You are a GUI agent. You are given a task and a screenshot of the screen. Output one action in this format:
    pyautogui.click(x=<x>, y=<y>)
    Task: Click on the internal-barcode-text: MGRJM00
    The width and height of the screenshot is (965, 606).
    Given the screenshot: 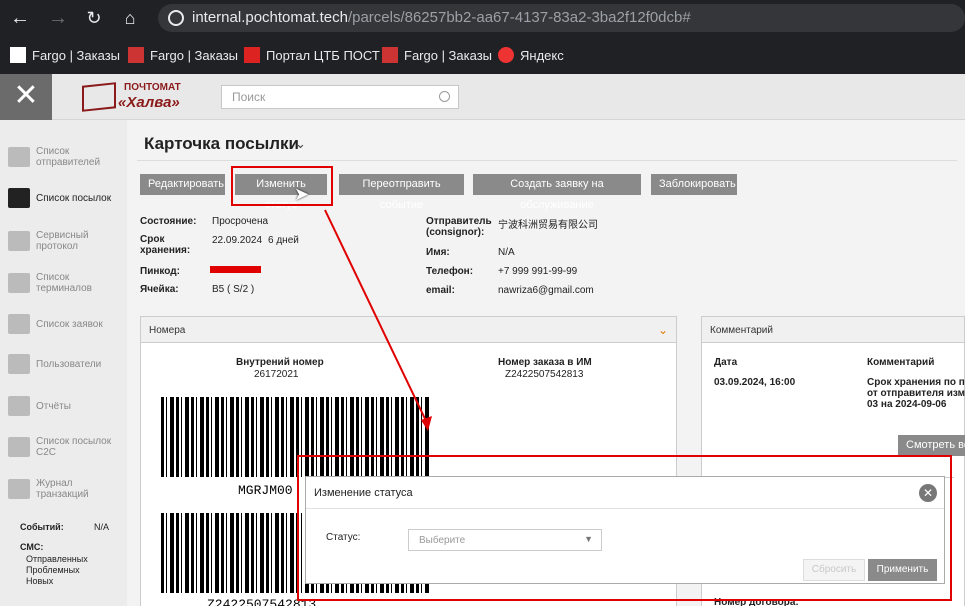 What is the action you would take?
    pyautogui.click(x=265, y=490)
    